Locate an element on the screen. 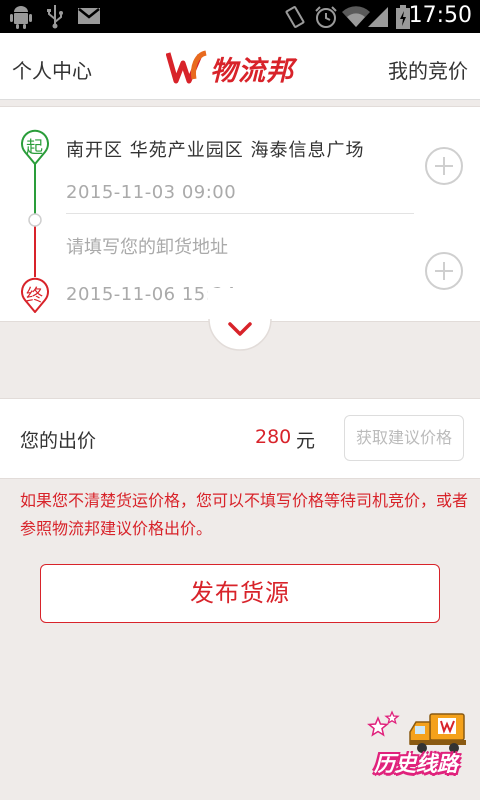  personal-center-link: 个人中心 is located at coordinates (52, 69).